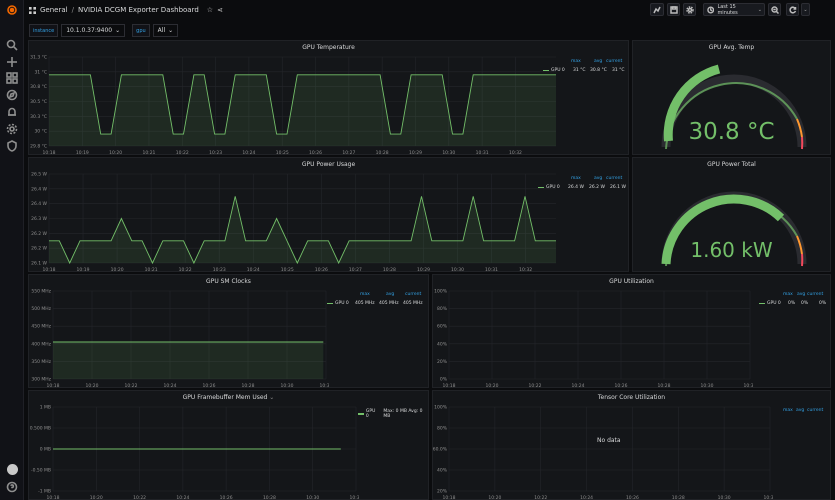 The height and width of the screenshot is (500, 835). I want to click on legend-stats: Max: 0 MB Avg: 0 MB, so click(403, 414).